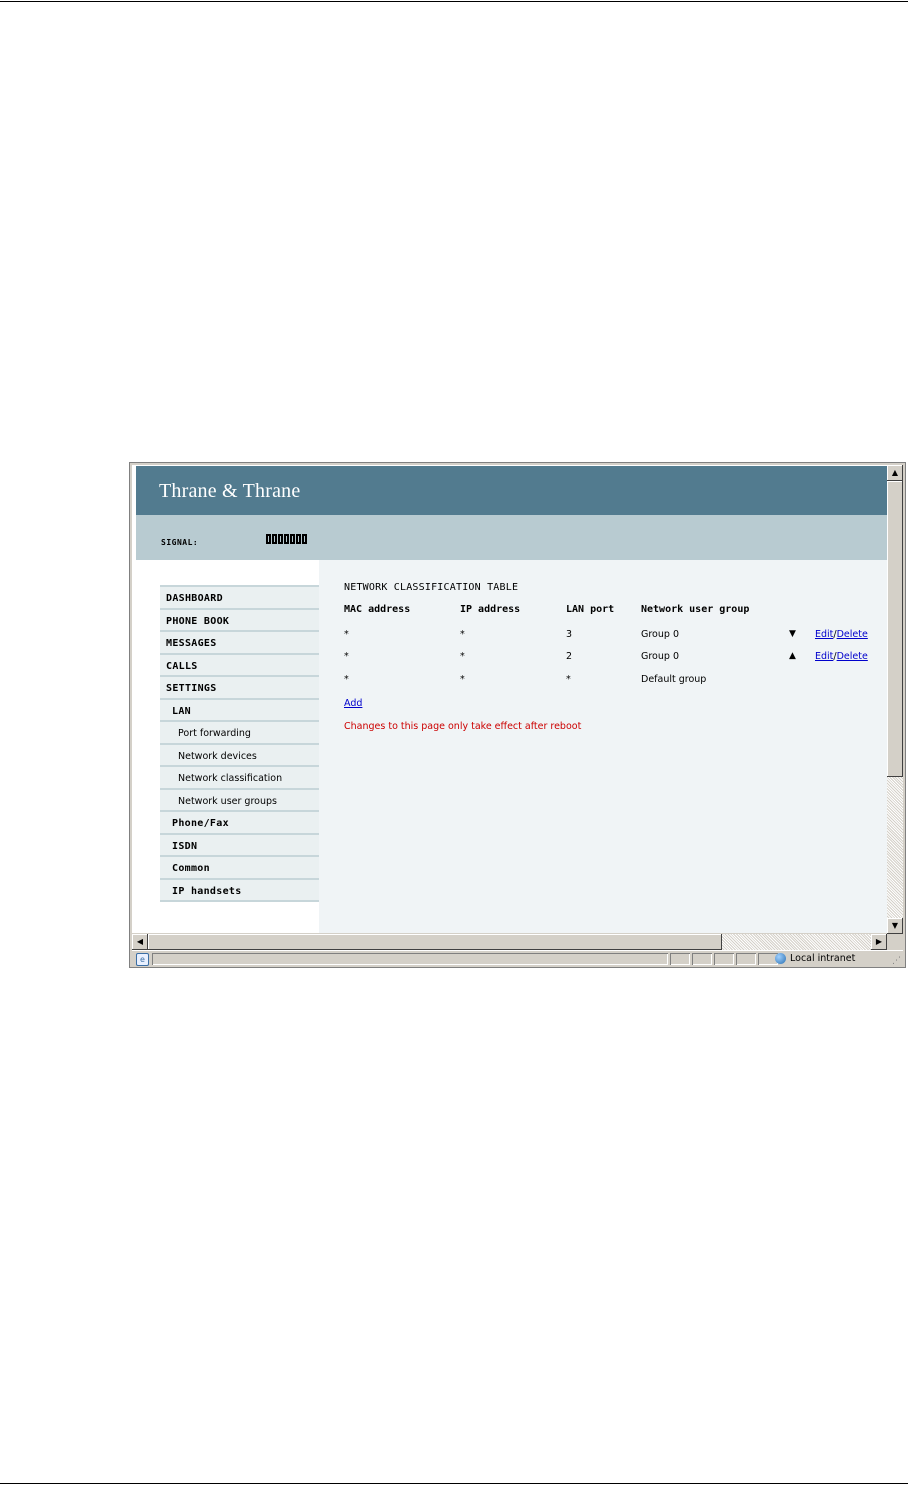 This screenshot has width=908, height=1487. I want to click on column-header-ip: IP address, so click(490, 609).